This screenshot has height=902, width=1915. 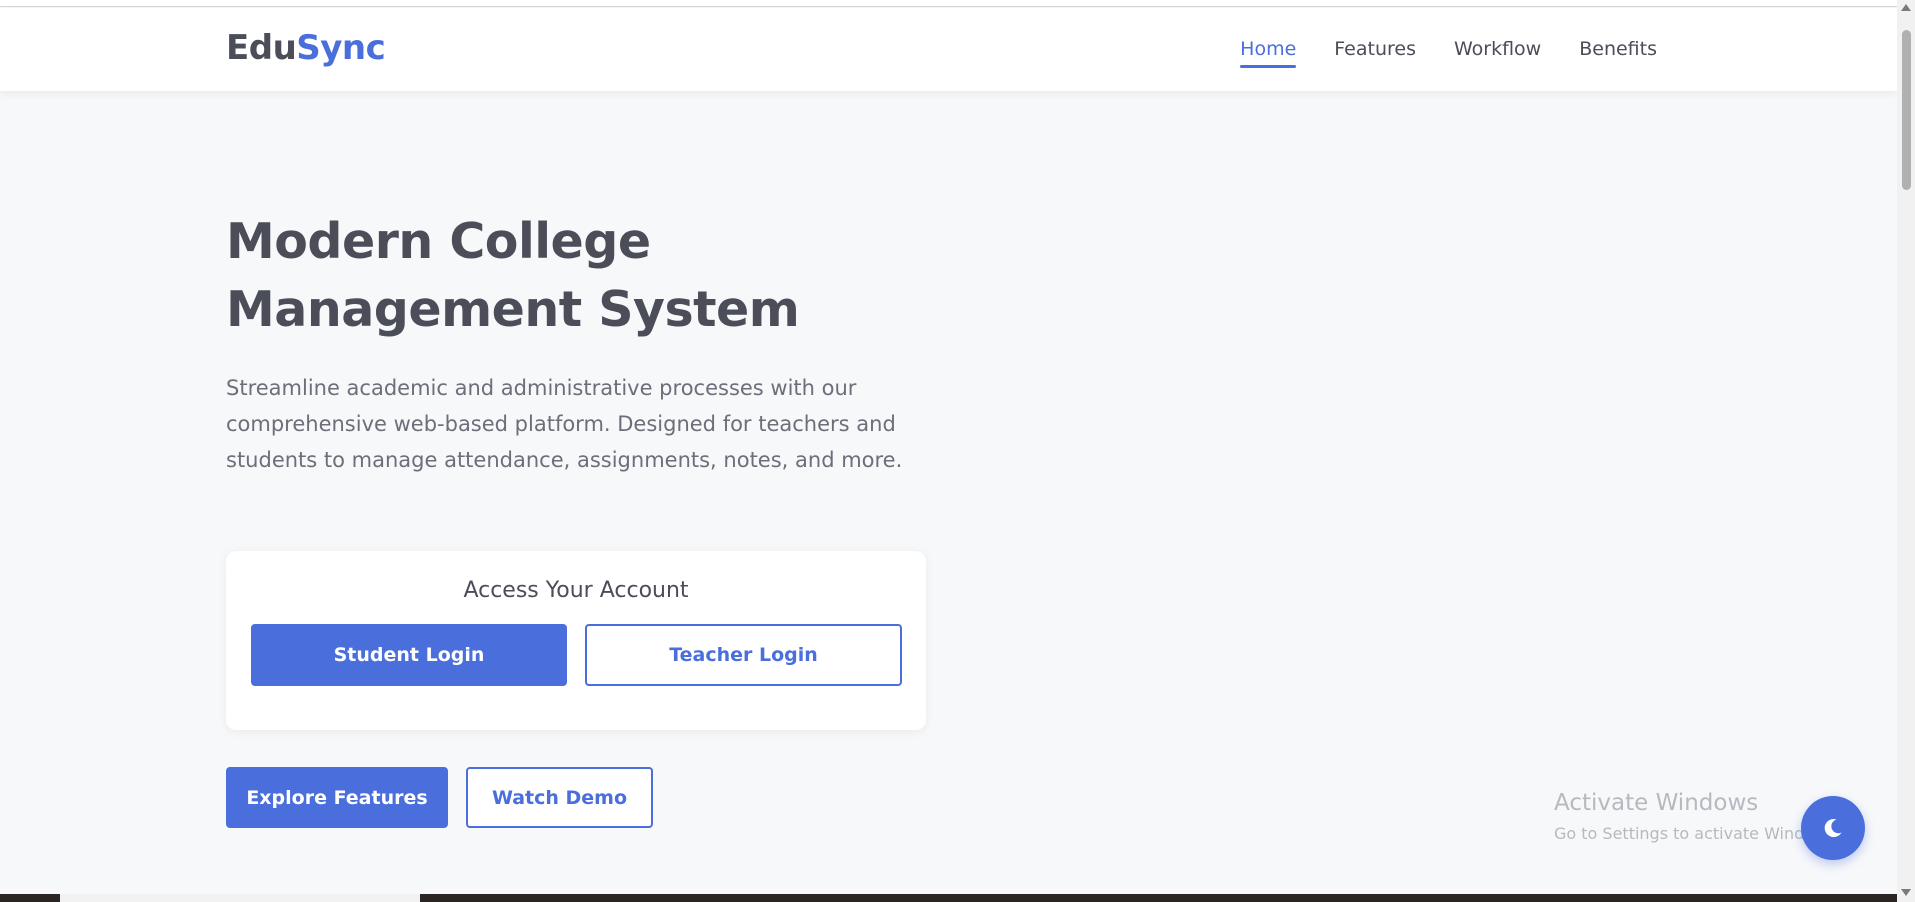 What do you see at coordinates (261, 48) in the screenshot?
I see `brand-logo-part1: Edu` at bounding box center [261, 48].